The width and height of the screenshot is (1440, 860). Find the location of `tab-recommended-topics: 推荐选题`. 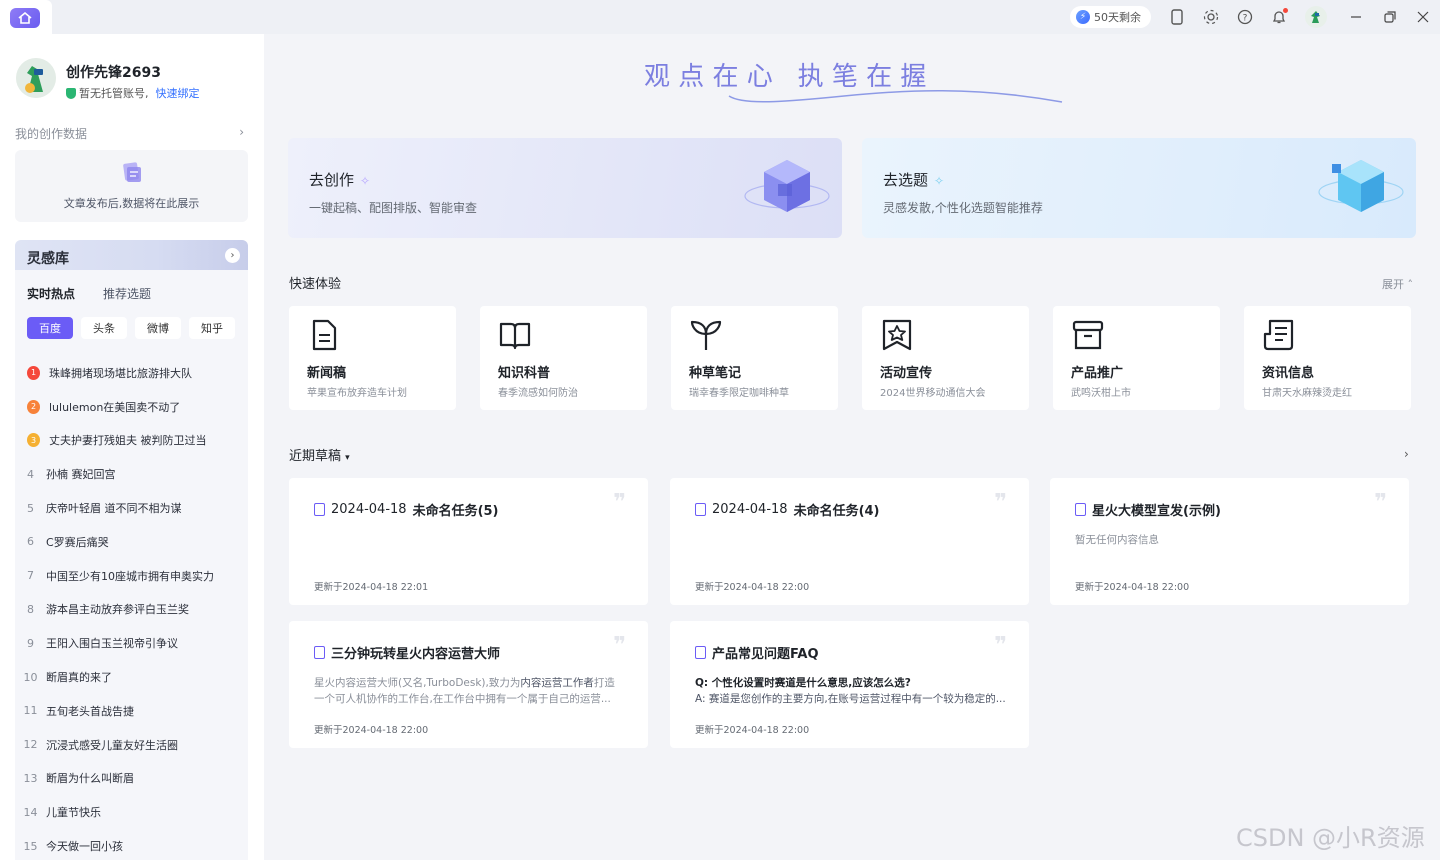

tab-recommended-topics: 推荐选题 is located at coordinates (127, 293).